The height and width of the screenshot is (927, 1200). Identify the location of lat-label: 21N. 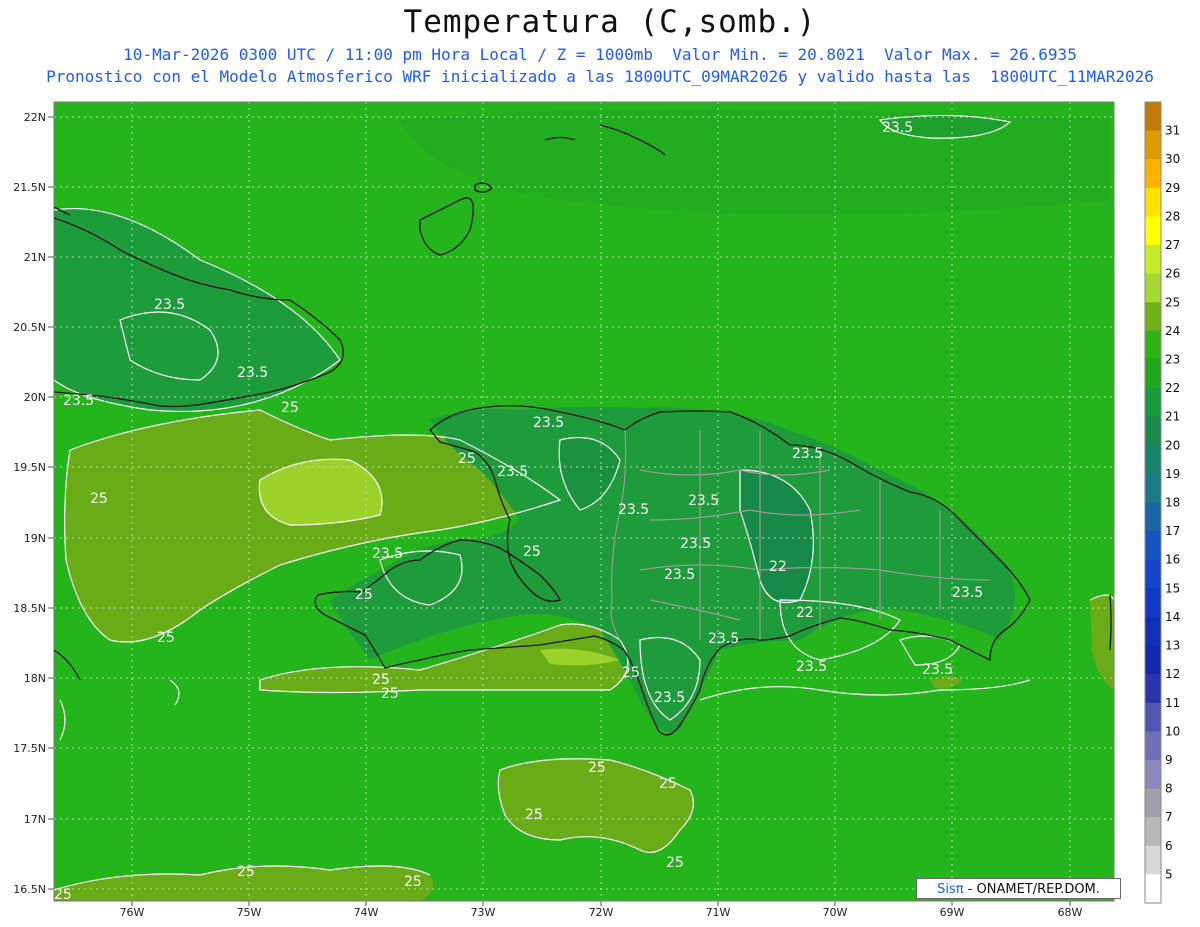
(35, 257).